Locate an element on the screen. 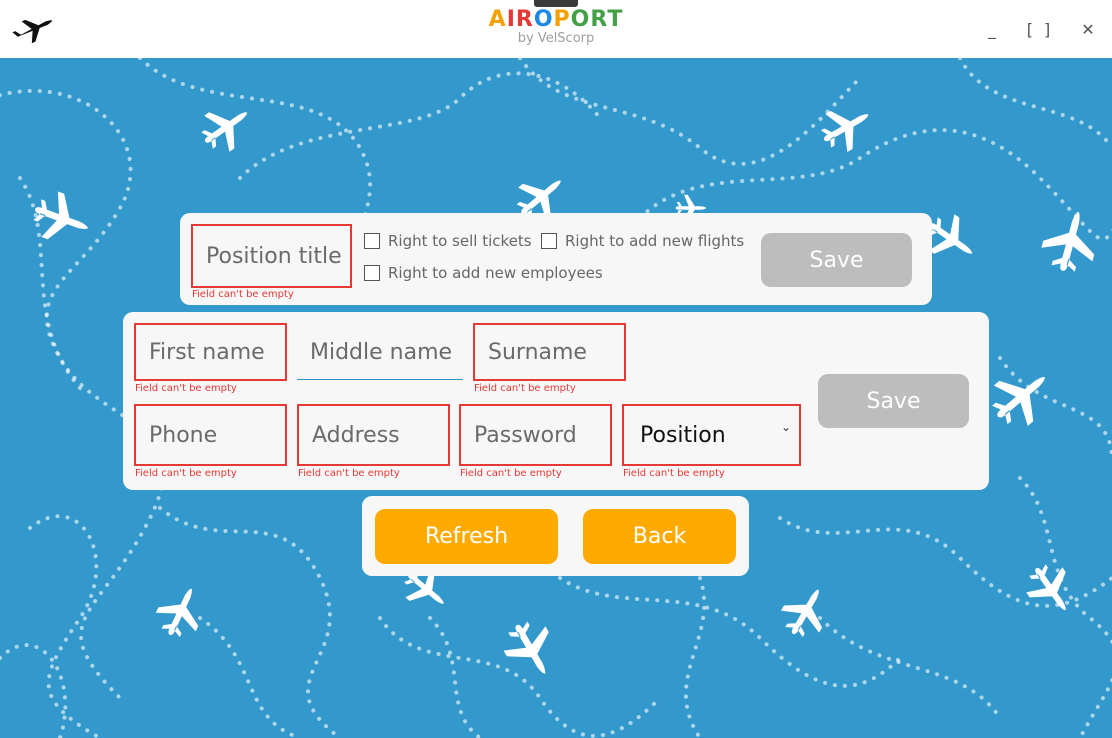 The height and width of the screenshot is (738, 1112). position-select: Position ⌄ is located at coordinates (711, 435).